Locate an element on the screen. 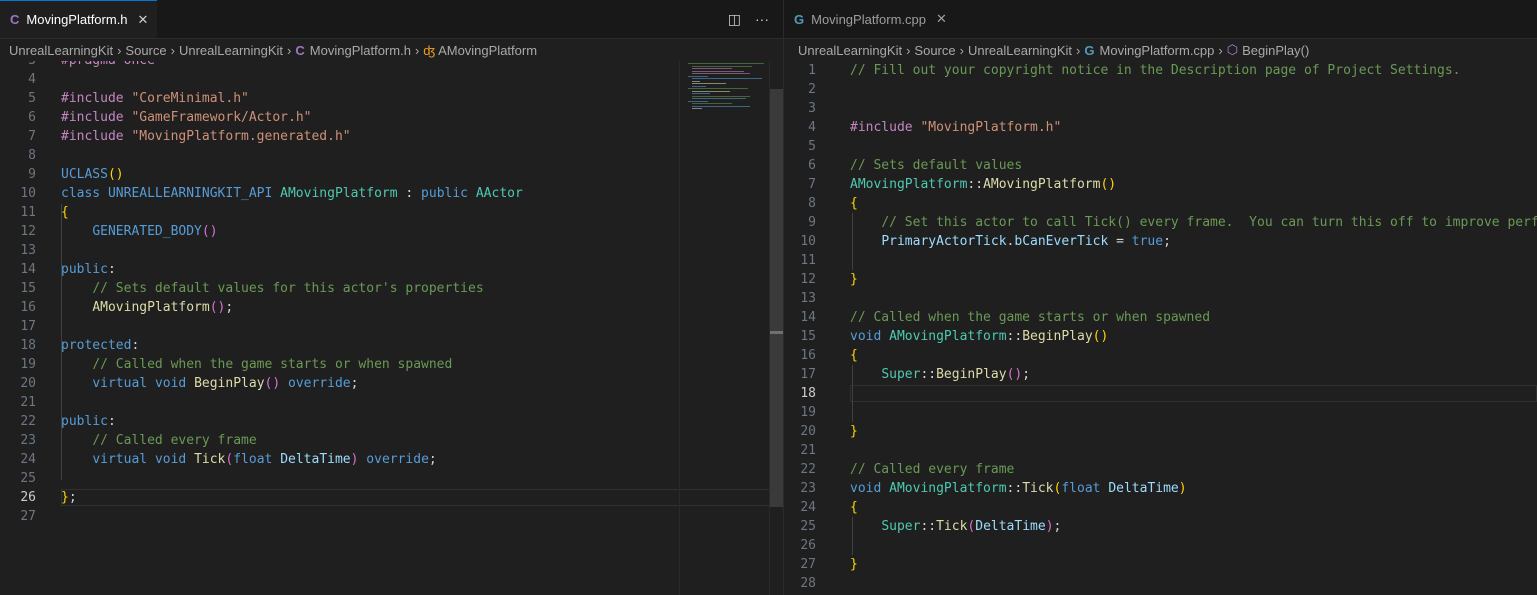 Image resolution: width=1537 pixels, height=595 pixels. tab-moving-platform-cpp: G MovingPlatform.cpp ✕ is located at coordinates (870, 19).